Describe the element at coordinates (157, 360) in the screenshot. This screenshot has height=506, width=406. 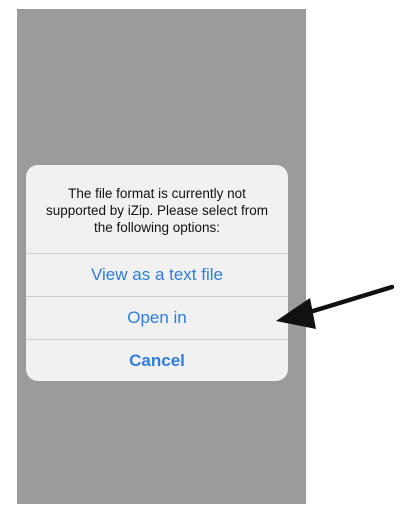
I see `cancel-button: Cancel` at that location.